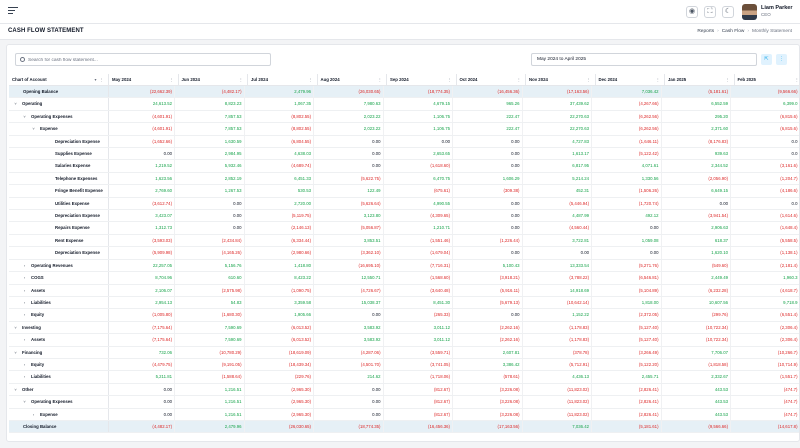 The image size is (800, 448). Describe the element at coordinates (100, 80) in the screenshot. I see `filter-sort-icon: ▾ ⋮` at that location.